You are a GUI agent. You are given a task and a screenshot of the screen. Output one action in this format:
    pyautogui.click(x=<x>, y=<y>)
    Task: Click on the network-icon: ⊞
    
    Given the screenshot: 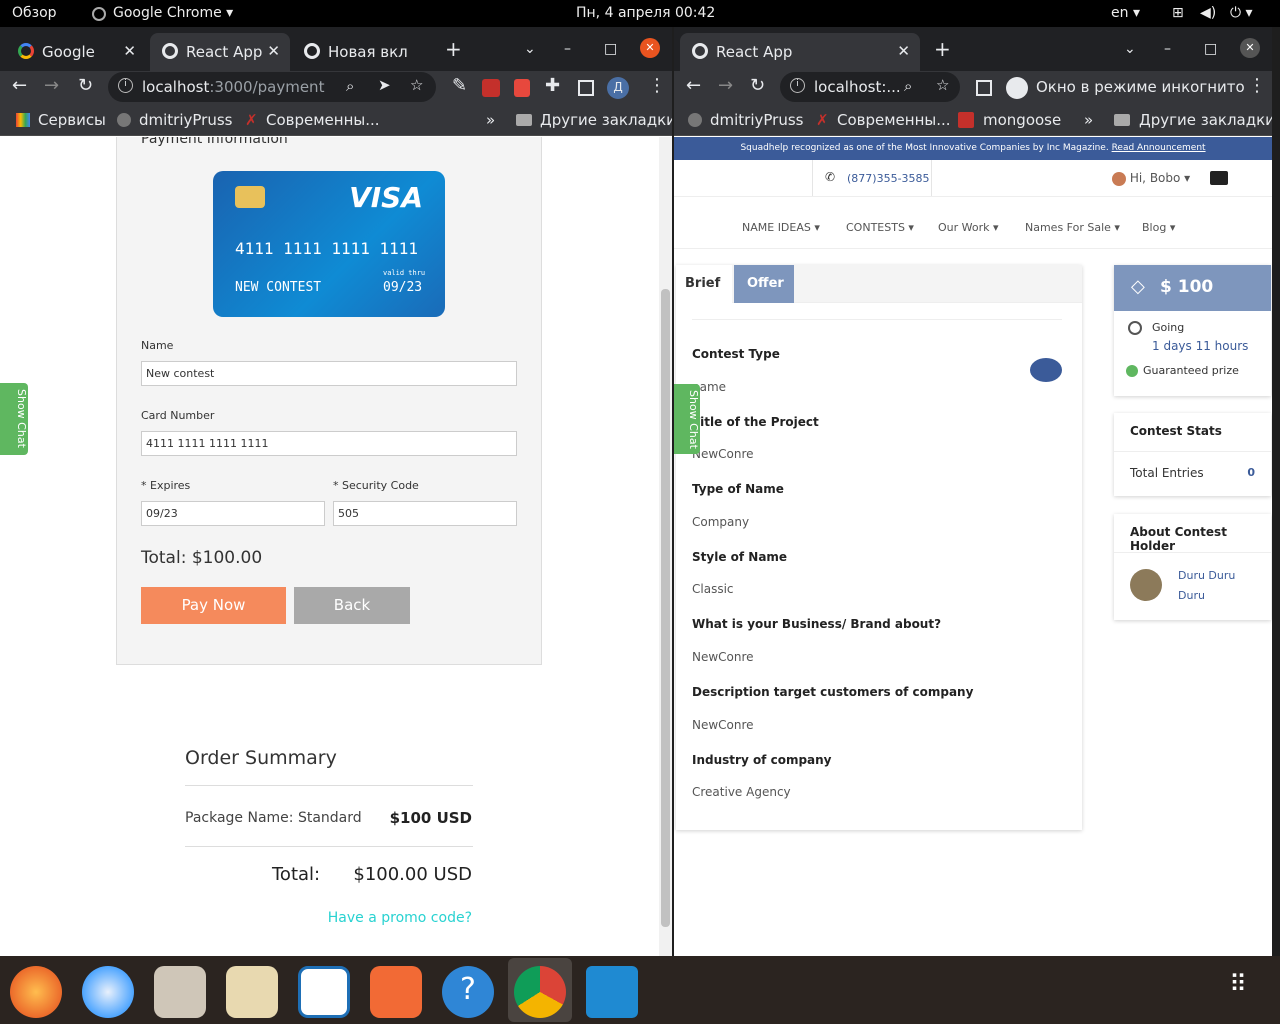 What is the action you would take?
    pyautogui.click(x=1178, y=13)
    